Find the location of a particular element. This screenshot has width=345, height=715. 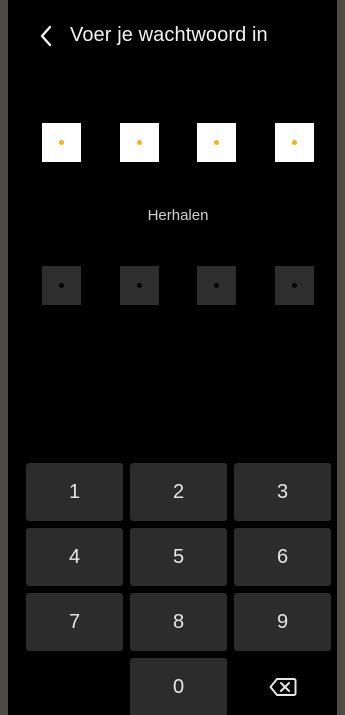

header: Voer je wachtwoord in is located at coordinates (172, 36).